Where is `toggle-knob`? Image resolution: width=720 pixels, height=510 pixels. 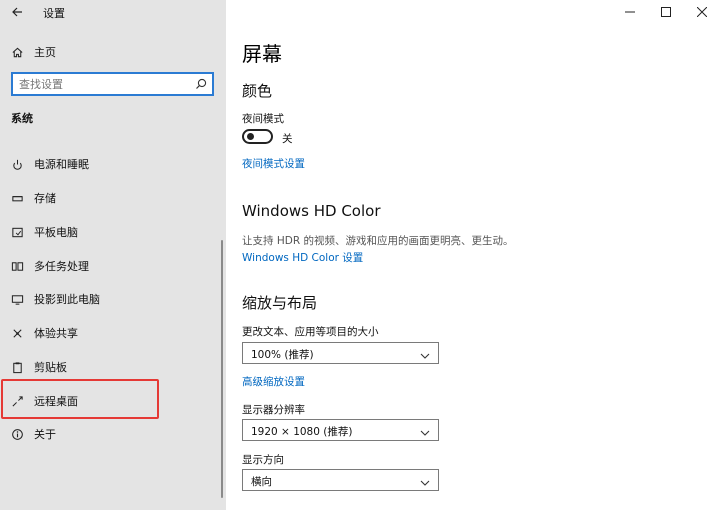
toggle-knob is located at coordinates (250, 136).